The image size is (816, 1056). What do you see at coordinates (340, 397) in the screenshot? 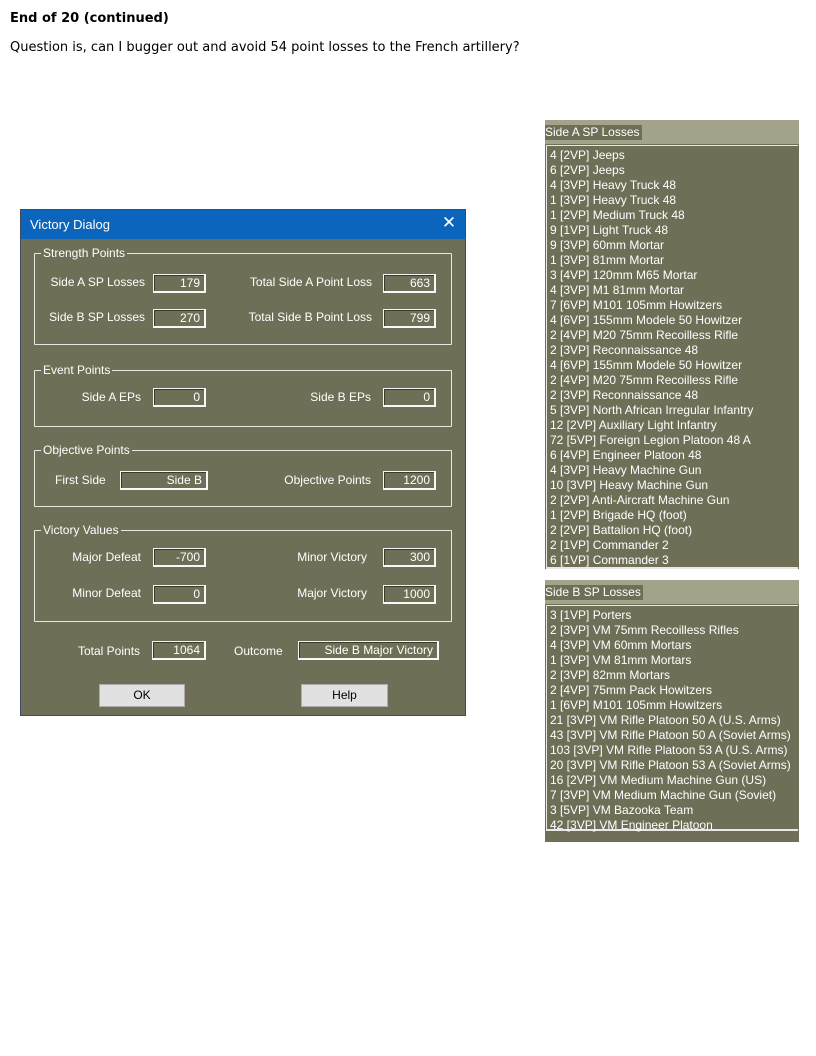
I see `side-b-eps-label: Side B EPs` at bounding box center [340, 397].